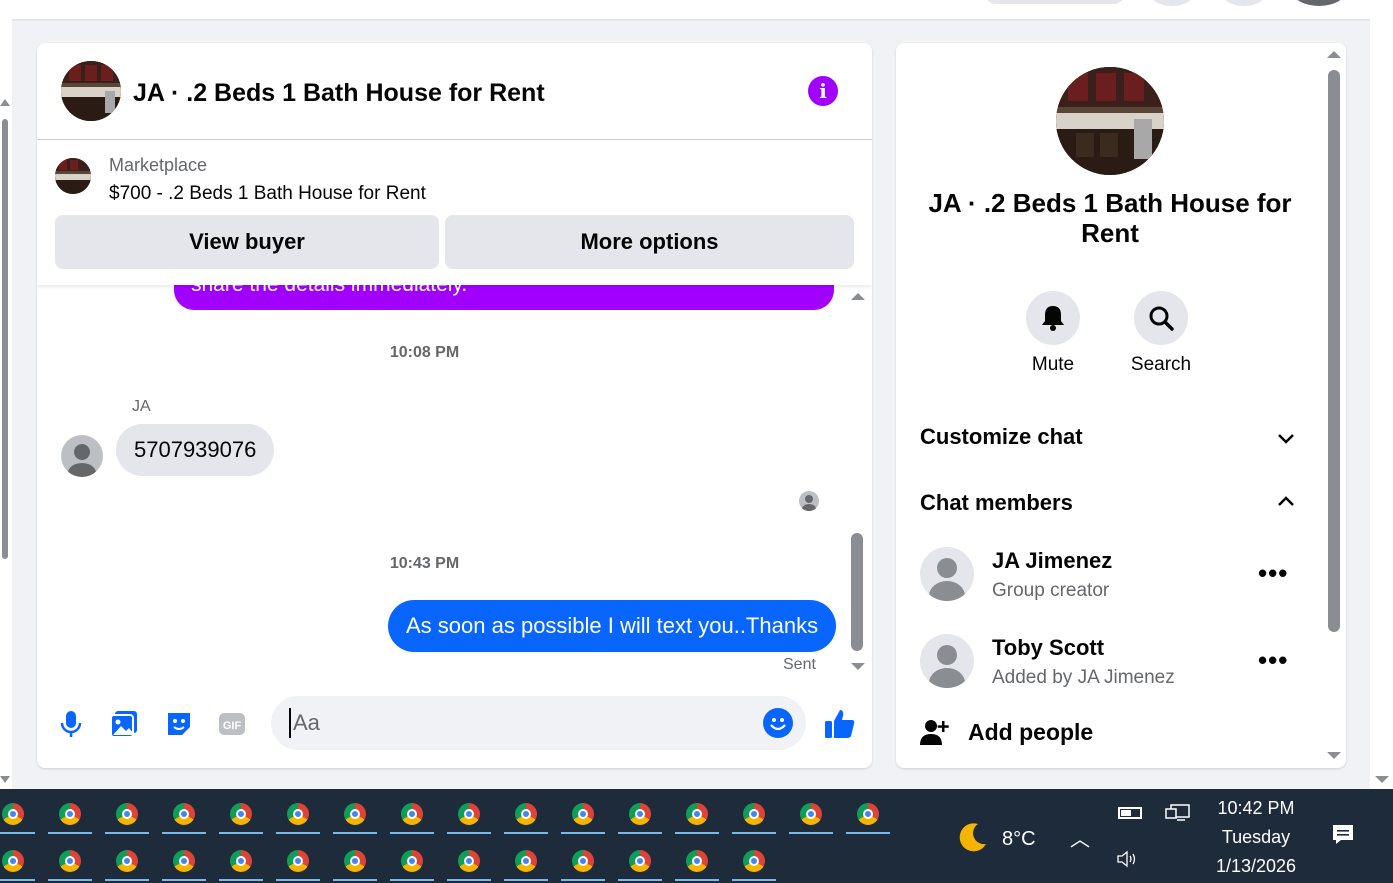 The width and height of the screenshot is (1393, 883). What do you see at coordinates (1019, 839) in the screenshot?
I see `weather-temperature: 8°C` at bounding box center [1019, 839].